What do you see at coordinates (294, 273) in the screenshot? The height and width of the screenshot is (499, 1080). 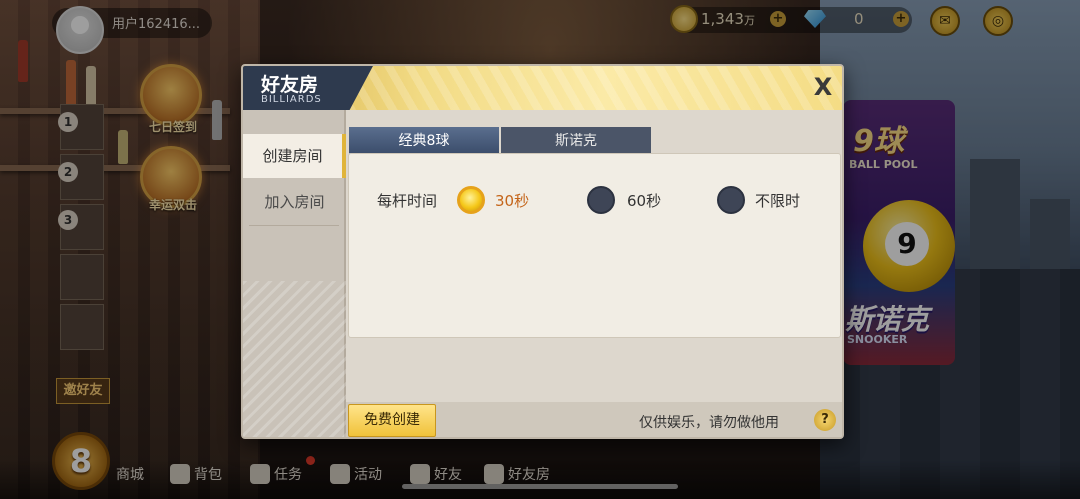 I see `dialog-sidebar: 创建房间 加入房间` at bounding box center [294, 273].